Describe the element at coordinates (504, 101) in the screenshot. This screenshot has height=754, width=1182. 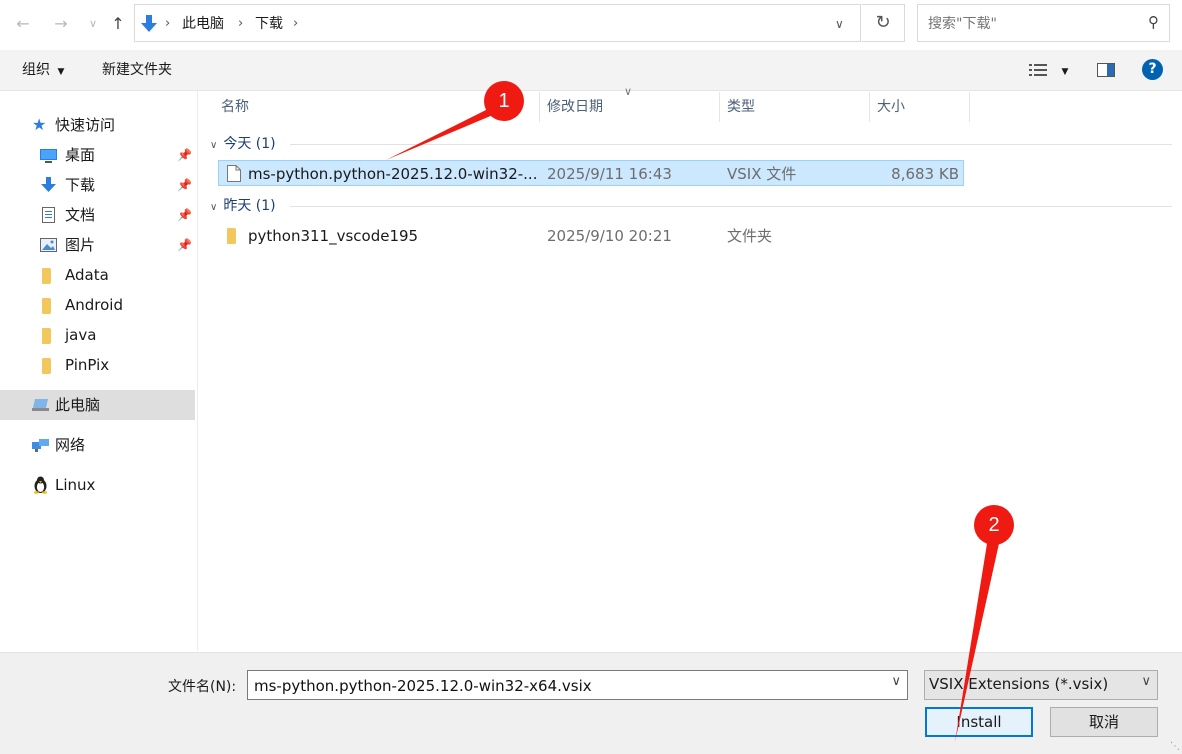
I see `annotation-badge-1: 1` at that location.